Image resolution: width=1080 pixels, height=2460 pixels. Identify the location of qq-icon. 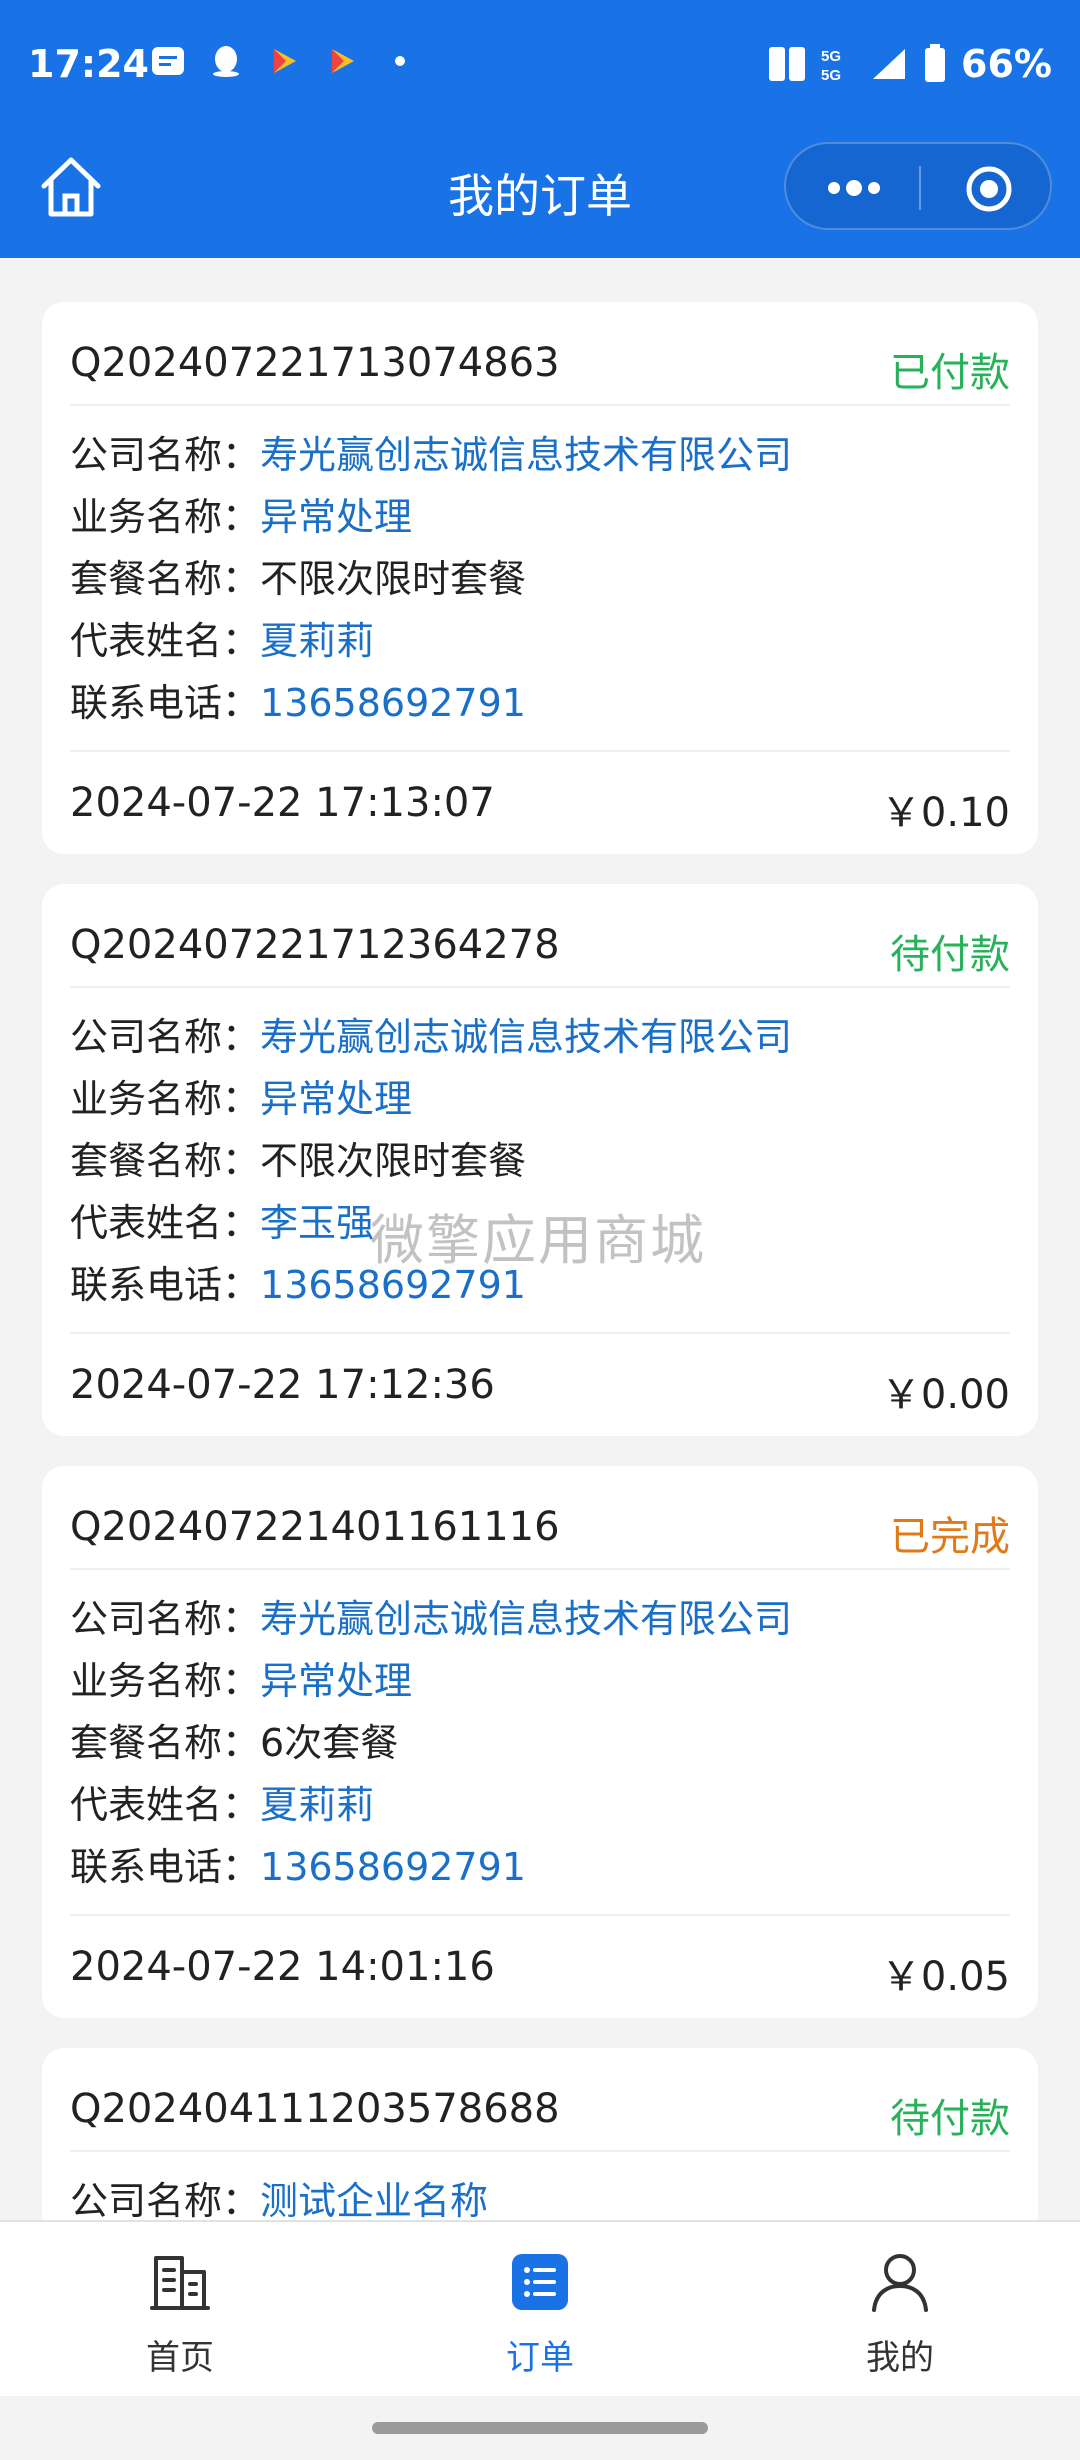
(226, 61).